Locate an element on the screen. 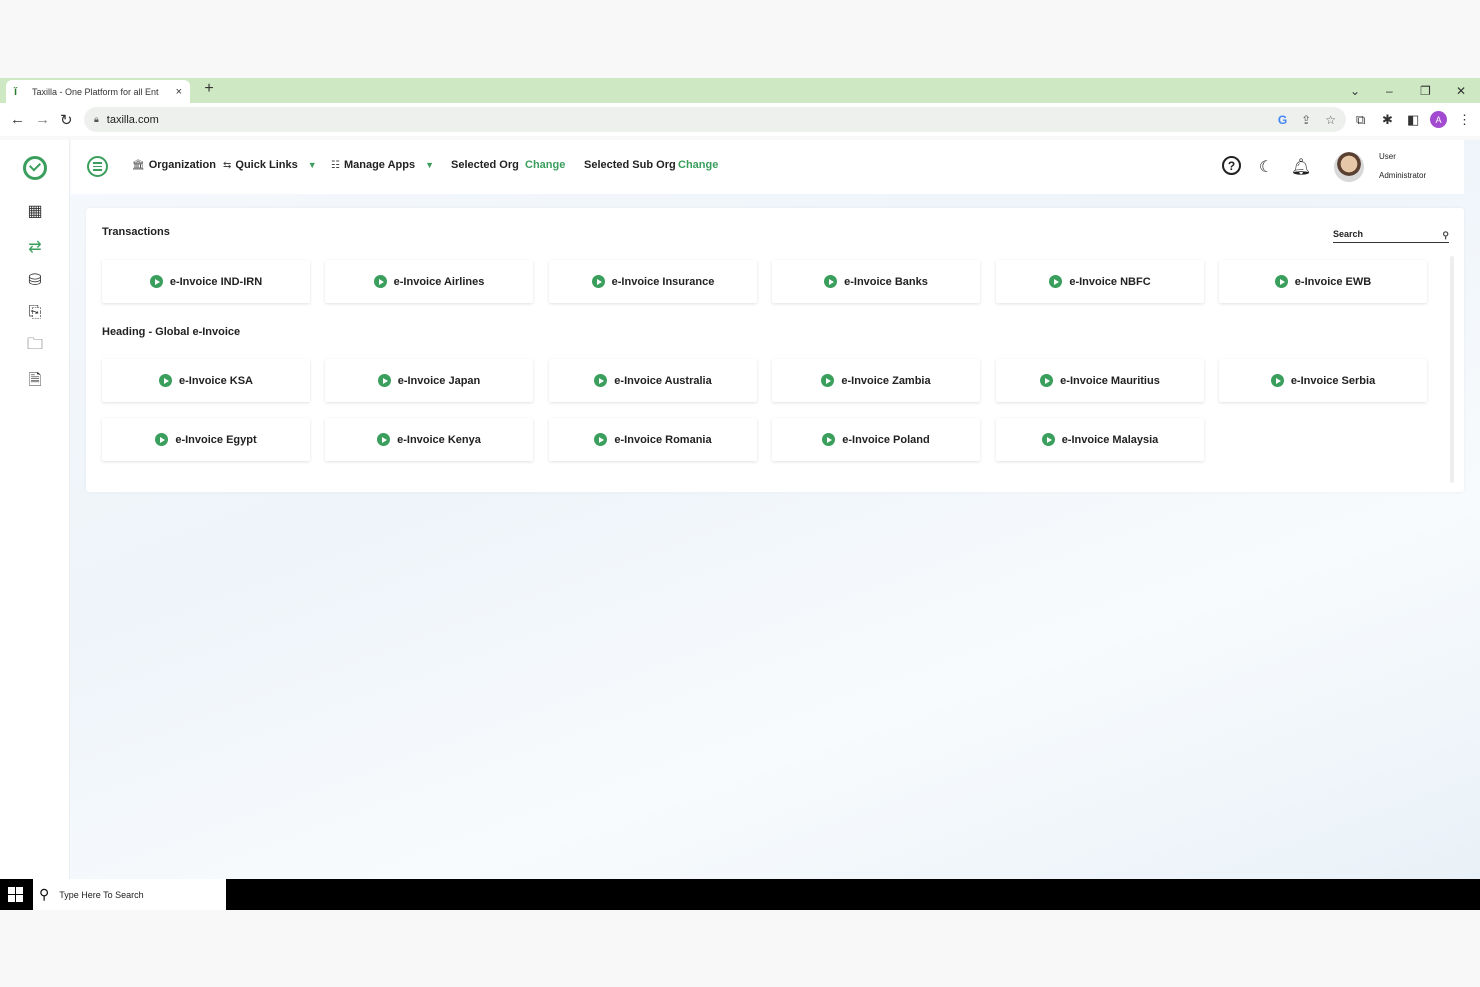 The image size is (1480, 987). browser-toolbar: ← → ↻ 🔒︎ taxilla.com G ⇪ ☆ ⧉ ✱ ◧ A ⋮ is located at coordinates (740, 119).